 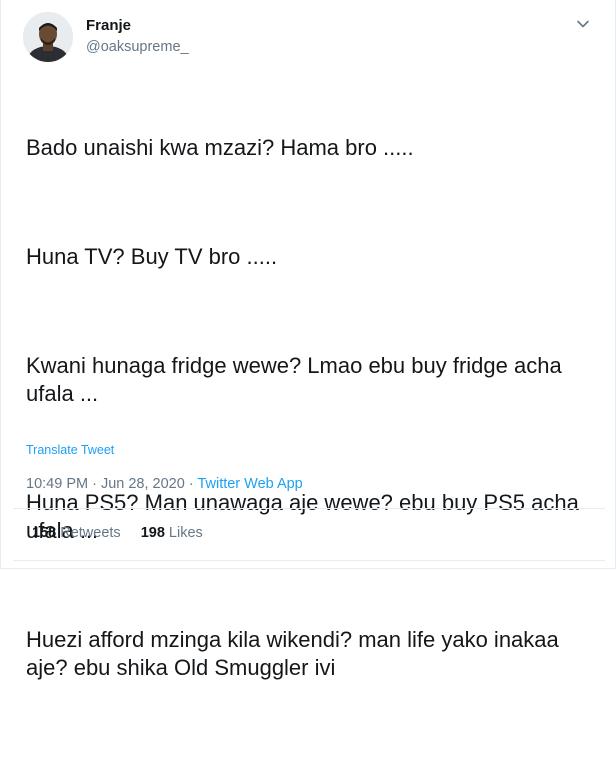 I want to click on retweets-label: Retweets, so click(x=90, y=533).